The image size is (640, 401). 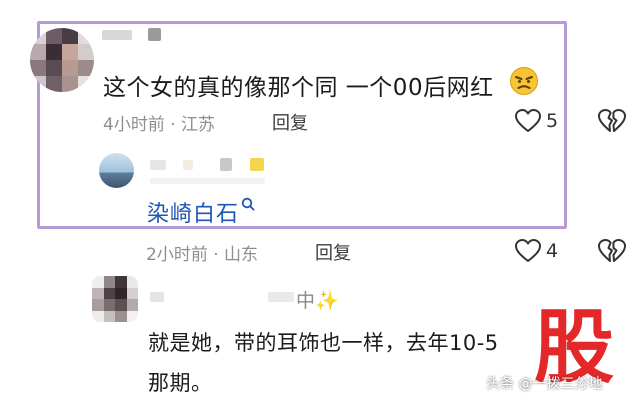 What do you see at coordinates (524, 81) in the screenshot?
I see `angry-face-icon` at bounding box center [524, 81].